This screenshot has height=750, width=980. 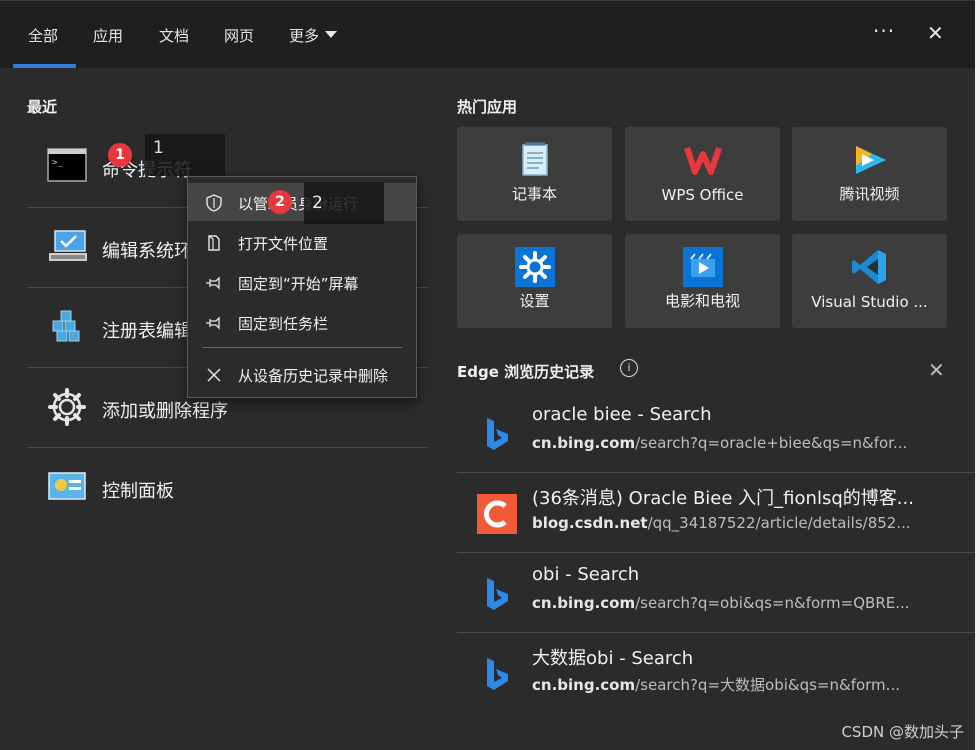 I want to click on computer-icon, so click(x=68, y=245).